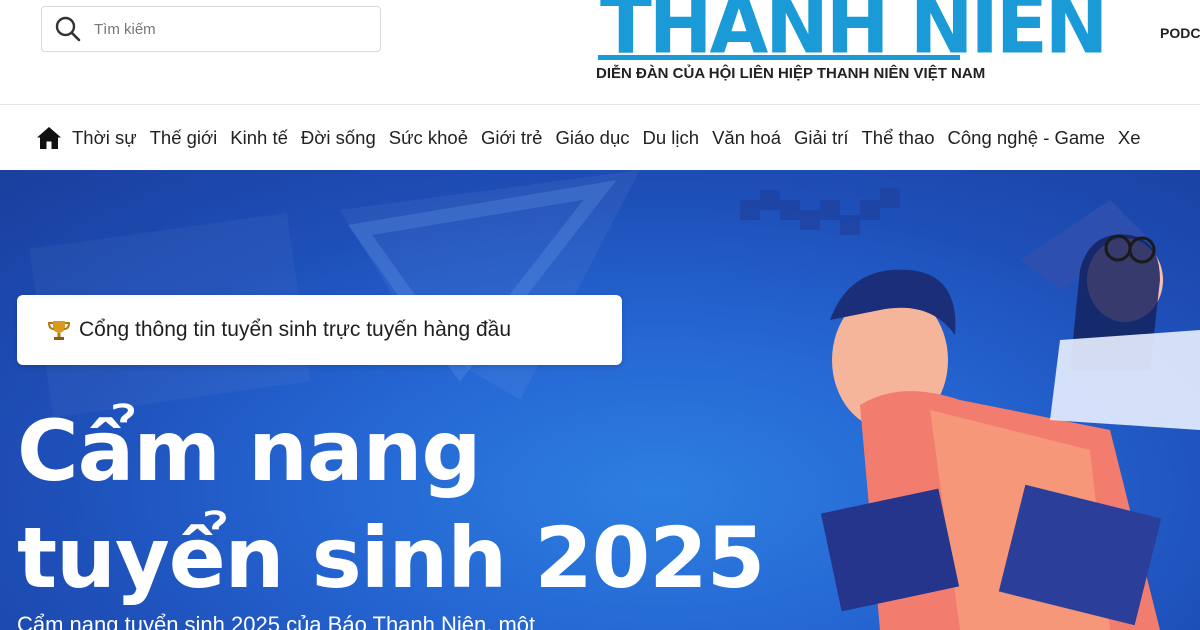 The image size is (1200, 630). I want to click on search-box, so click(211, 29).